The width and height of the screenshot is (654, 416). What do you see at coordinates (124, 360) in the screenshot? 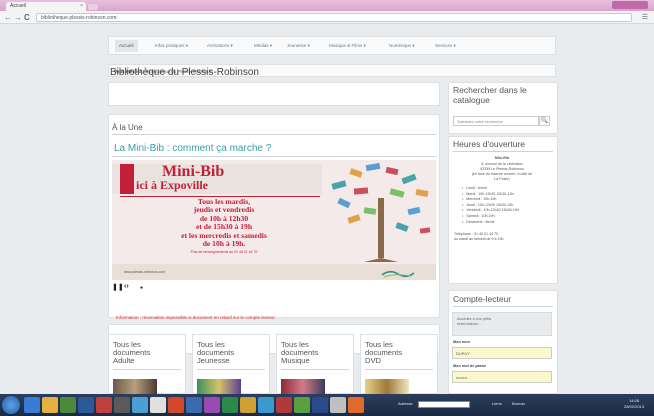
I see `category-line: Adulte` at bounding box center [124, 360].